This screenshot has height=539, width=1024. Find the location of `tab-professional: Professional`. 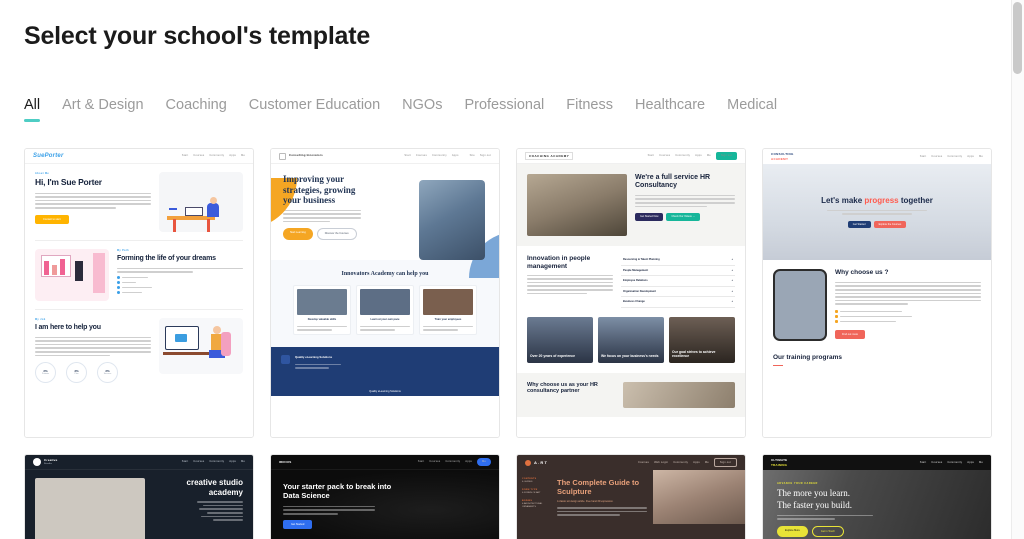

tab-professional: Professional is located at coordinates (504, 109).